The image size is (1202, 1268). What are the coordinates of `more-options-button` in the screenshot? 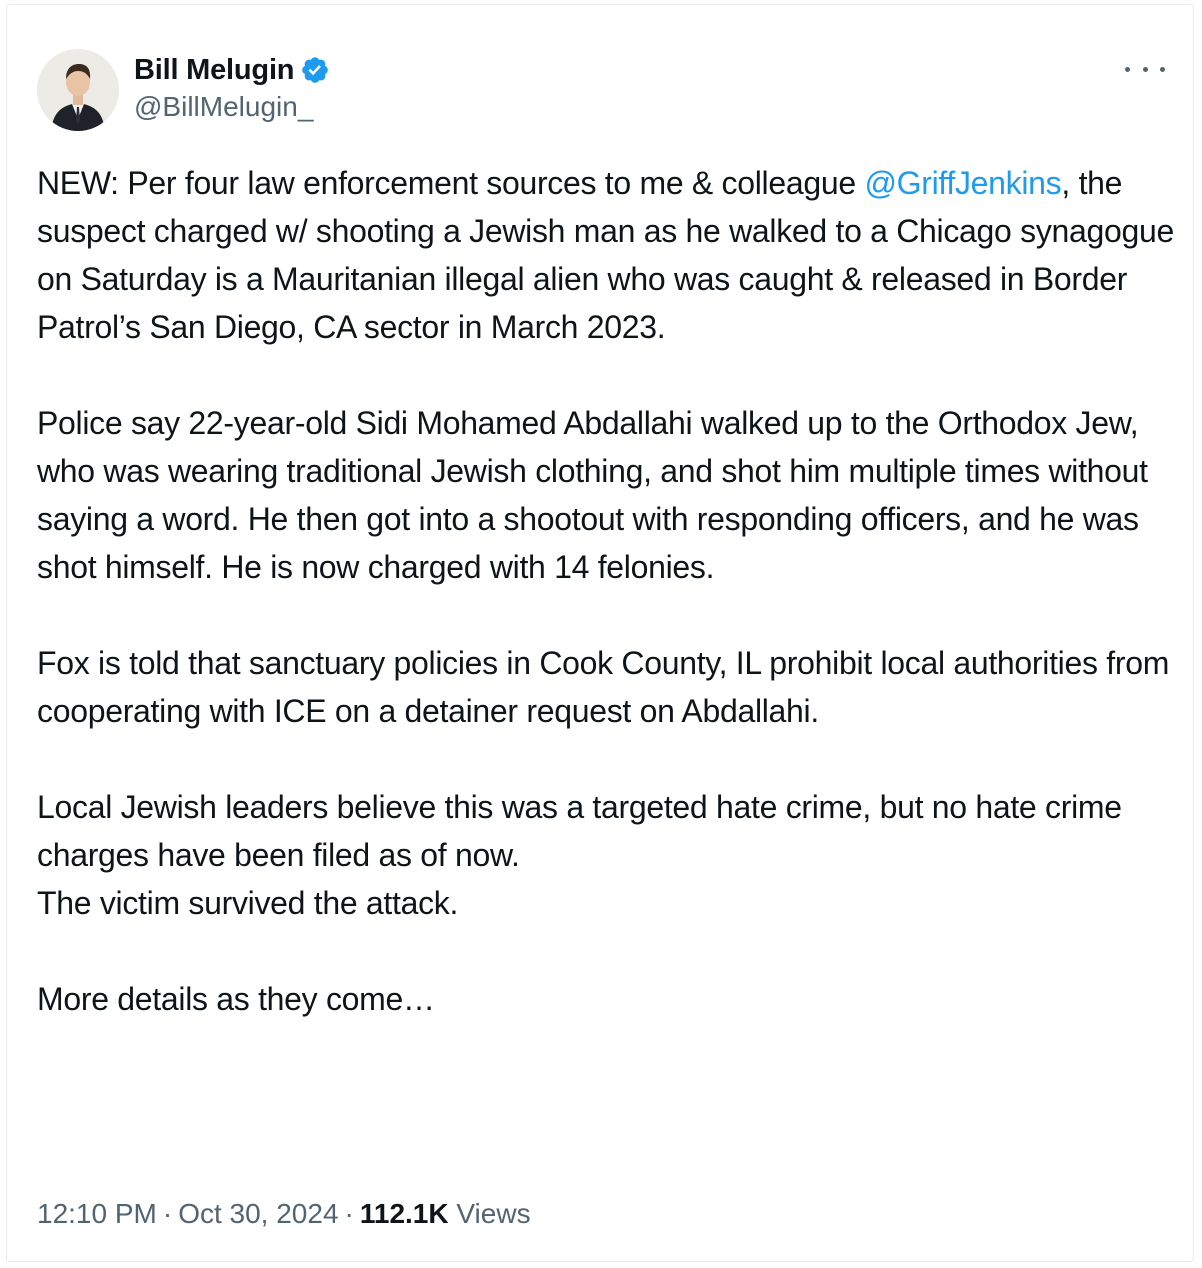 It's located at (1145, 69).